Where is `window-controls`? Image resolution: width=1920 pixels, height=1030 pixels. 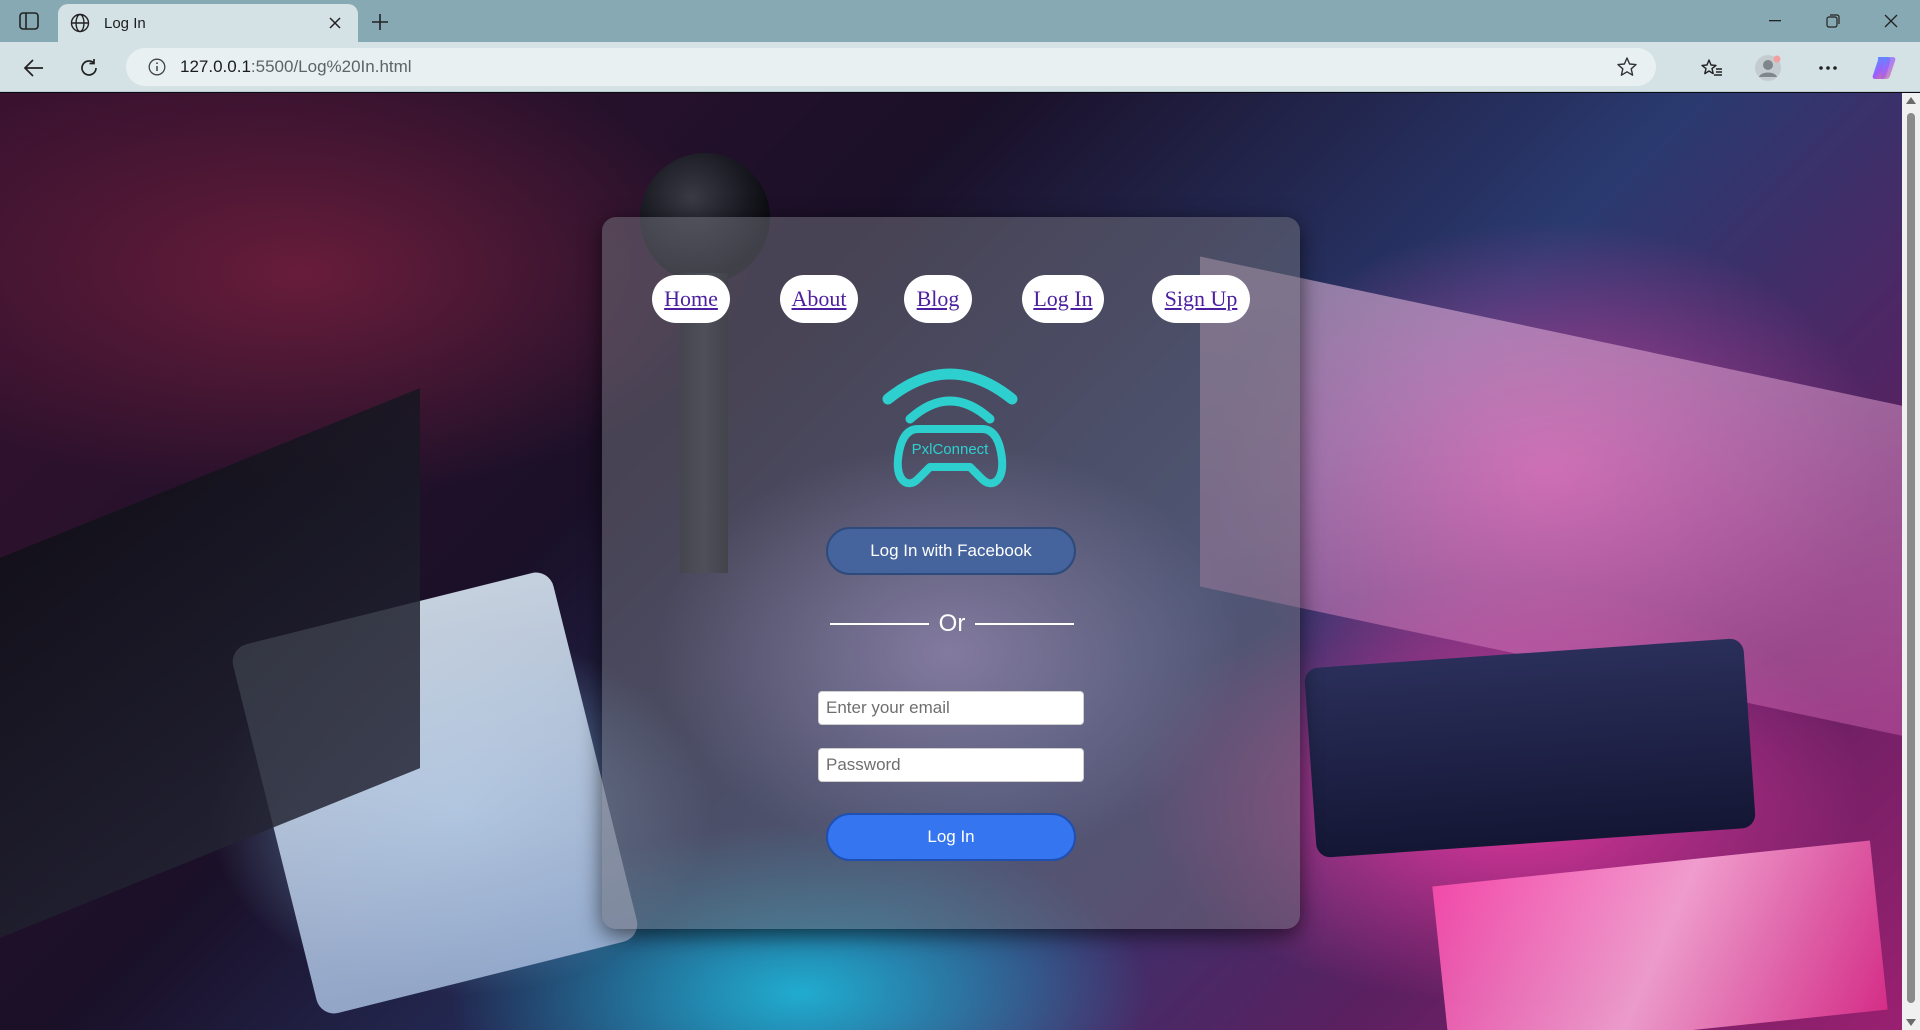 window-controls is located at coordinates (1833, 21).